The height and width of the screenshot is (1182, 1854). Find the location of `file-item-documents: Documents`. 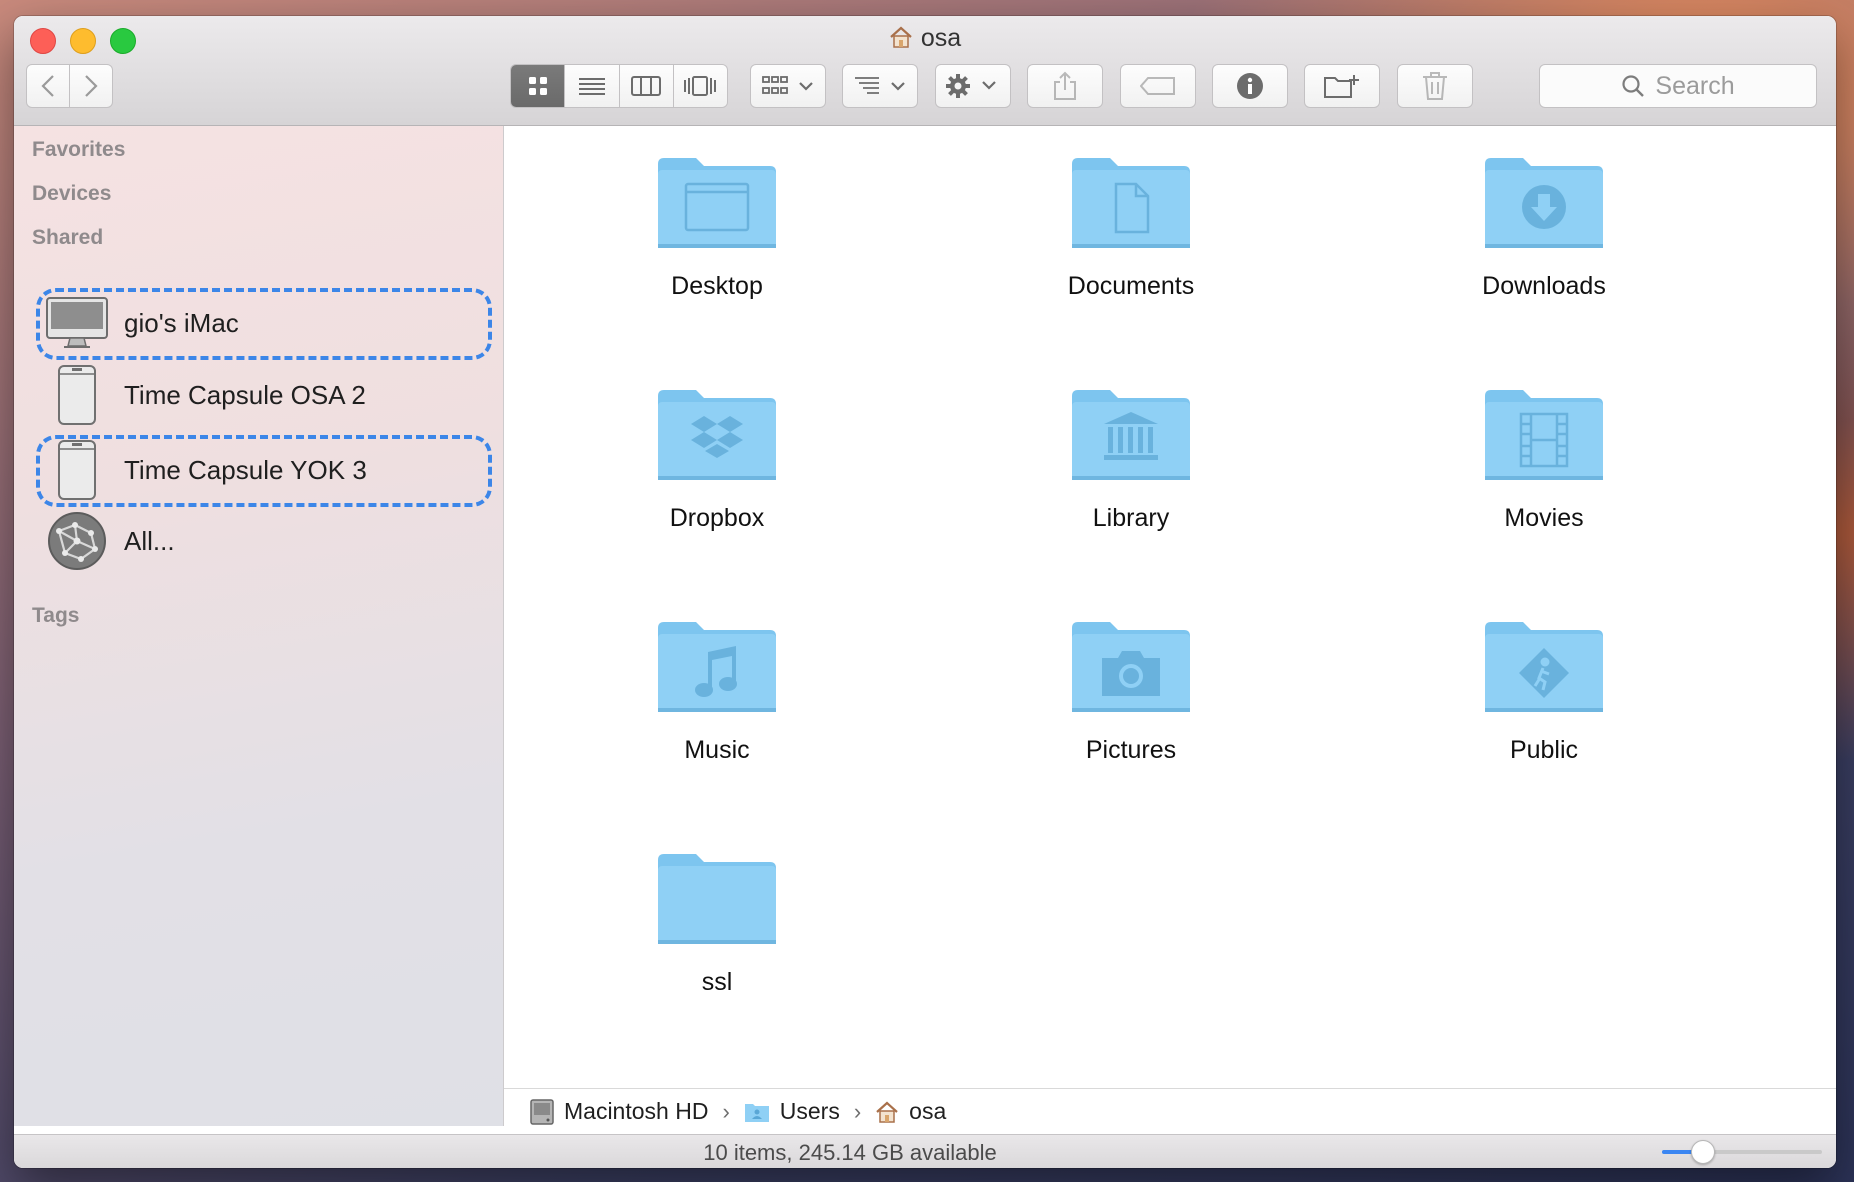

file-item-documents: Documents is located at coordinates (1131, 227).